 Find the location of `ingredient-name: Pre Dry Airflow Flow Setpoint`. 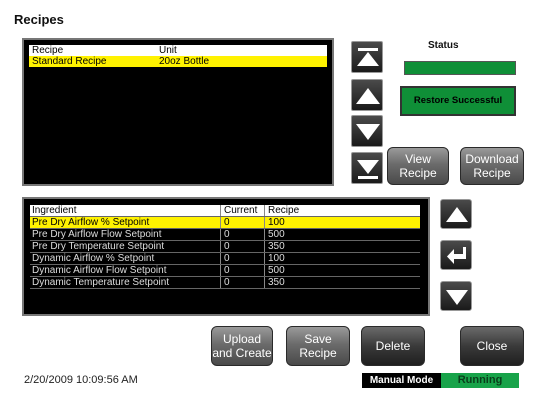

ingredient-name: Pre Dry Airflow Flow Setpoint is located at coordinates (97, 234).